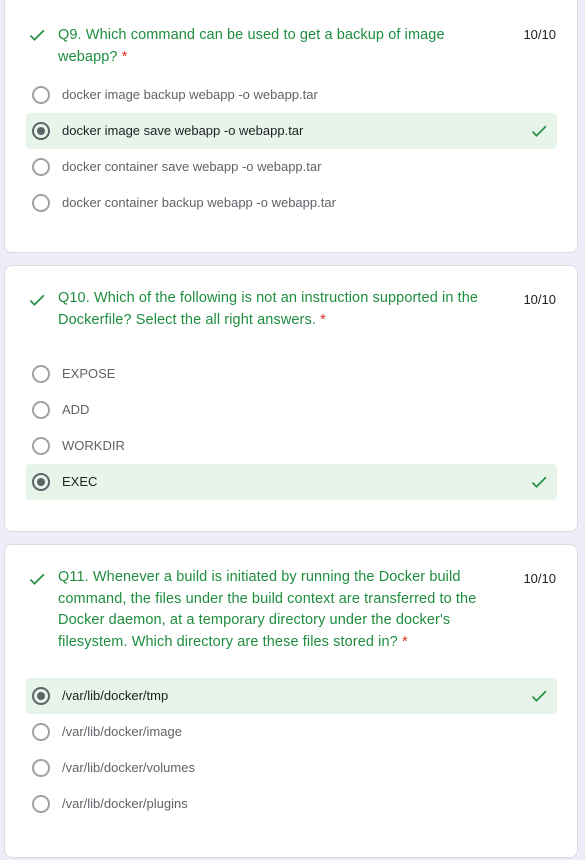 The image size is (585, 860). Describe the element at coordinates (125, 803) in the screenshot. I see `option-label: /var/lib/docker/plugins` at that location.